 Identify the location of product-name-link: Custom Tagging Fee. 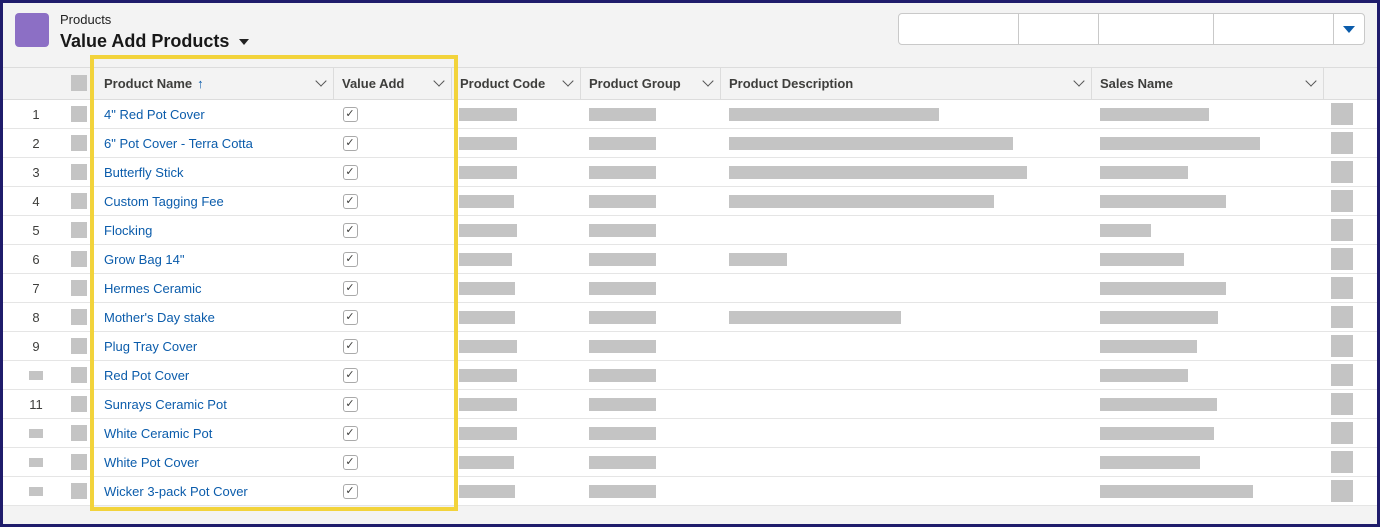
(164, 201).